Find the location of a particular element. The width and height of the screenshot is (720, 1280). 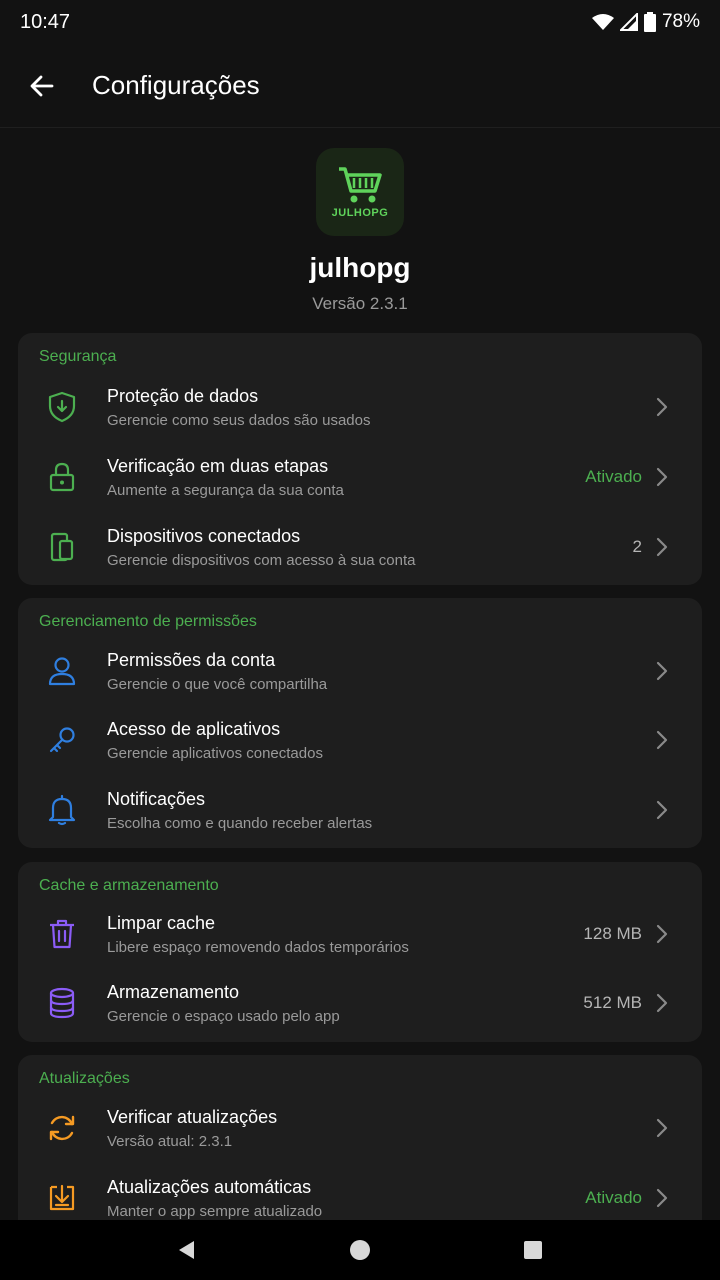

circle-home-icon is located at coordinates (359, 1250).